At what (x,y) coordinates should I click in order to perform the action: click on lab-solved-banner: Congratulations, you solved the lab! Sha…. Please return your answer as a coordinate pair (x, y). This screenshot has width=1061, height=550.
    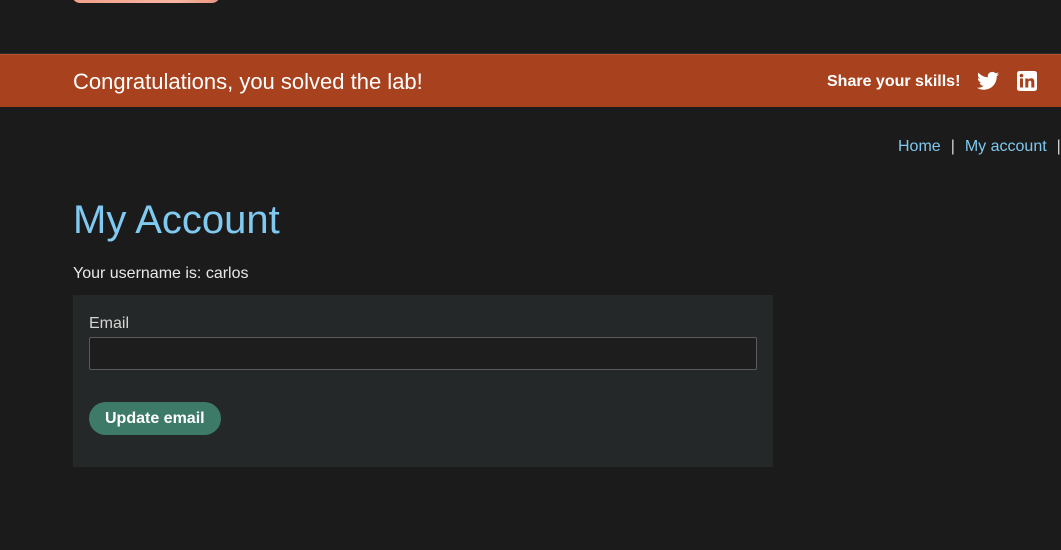
    Looking at the image, I should click on (530, 80).